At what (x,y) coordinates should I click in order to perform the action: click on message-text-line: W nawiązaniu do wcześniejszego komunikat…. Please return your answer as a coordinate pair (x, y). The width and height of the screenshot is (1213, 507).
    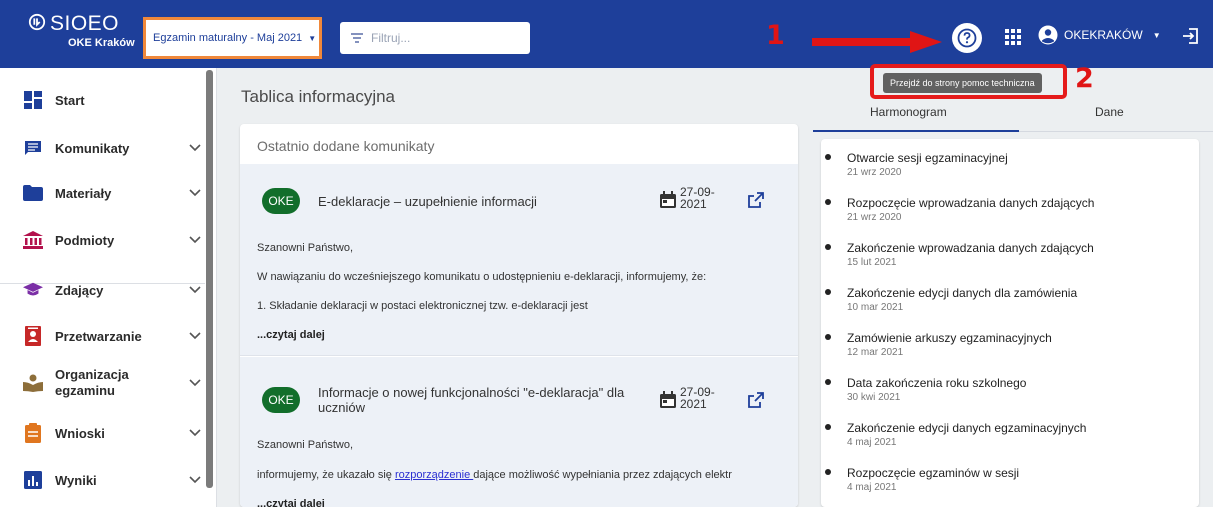
    Looking at the image, I should click on (482, 277).